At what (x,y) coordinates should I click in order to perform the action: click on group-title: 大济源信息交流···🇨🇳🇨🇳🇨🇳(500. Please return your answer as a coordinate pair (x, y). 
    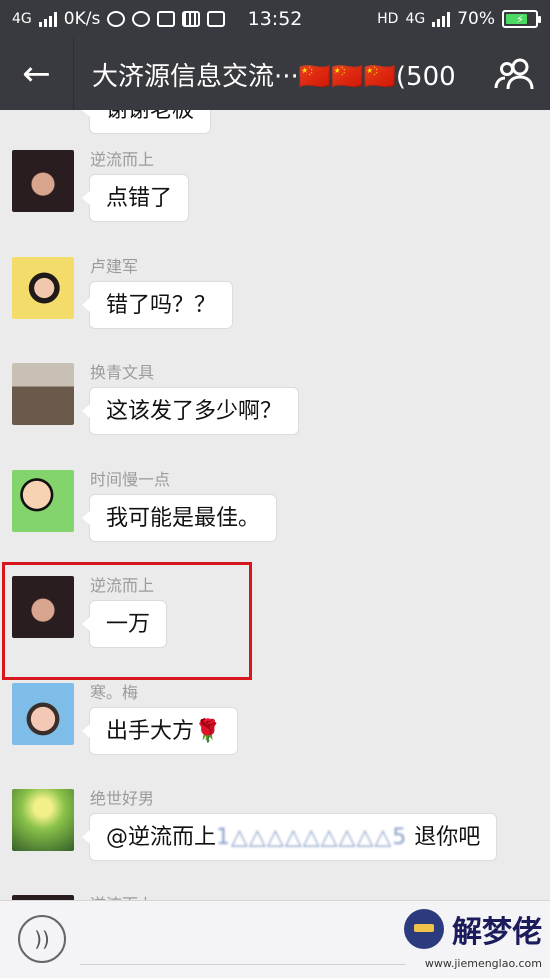
    Looking at the image, I should click on (274, 76).